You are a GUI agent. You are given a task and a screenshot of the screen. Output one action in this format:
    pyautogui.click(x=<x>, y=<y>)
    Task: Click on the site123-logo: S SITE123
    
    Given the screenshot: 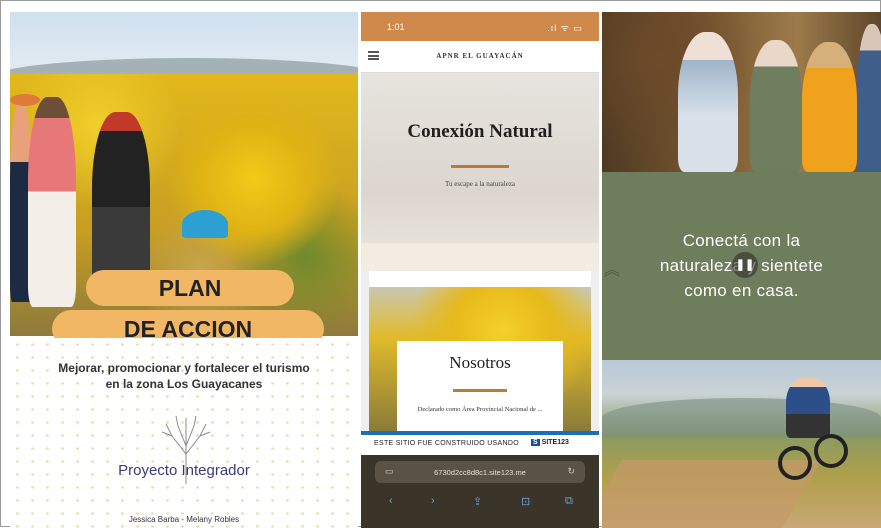 What is the action you would take?
    pyautogui.click(x=550, y=442)
    